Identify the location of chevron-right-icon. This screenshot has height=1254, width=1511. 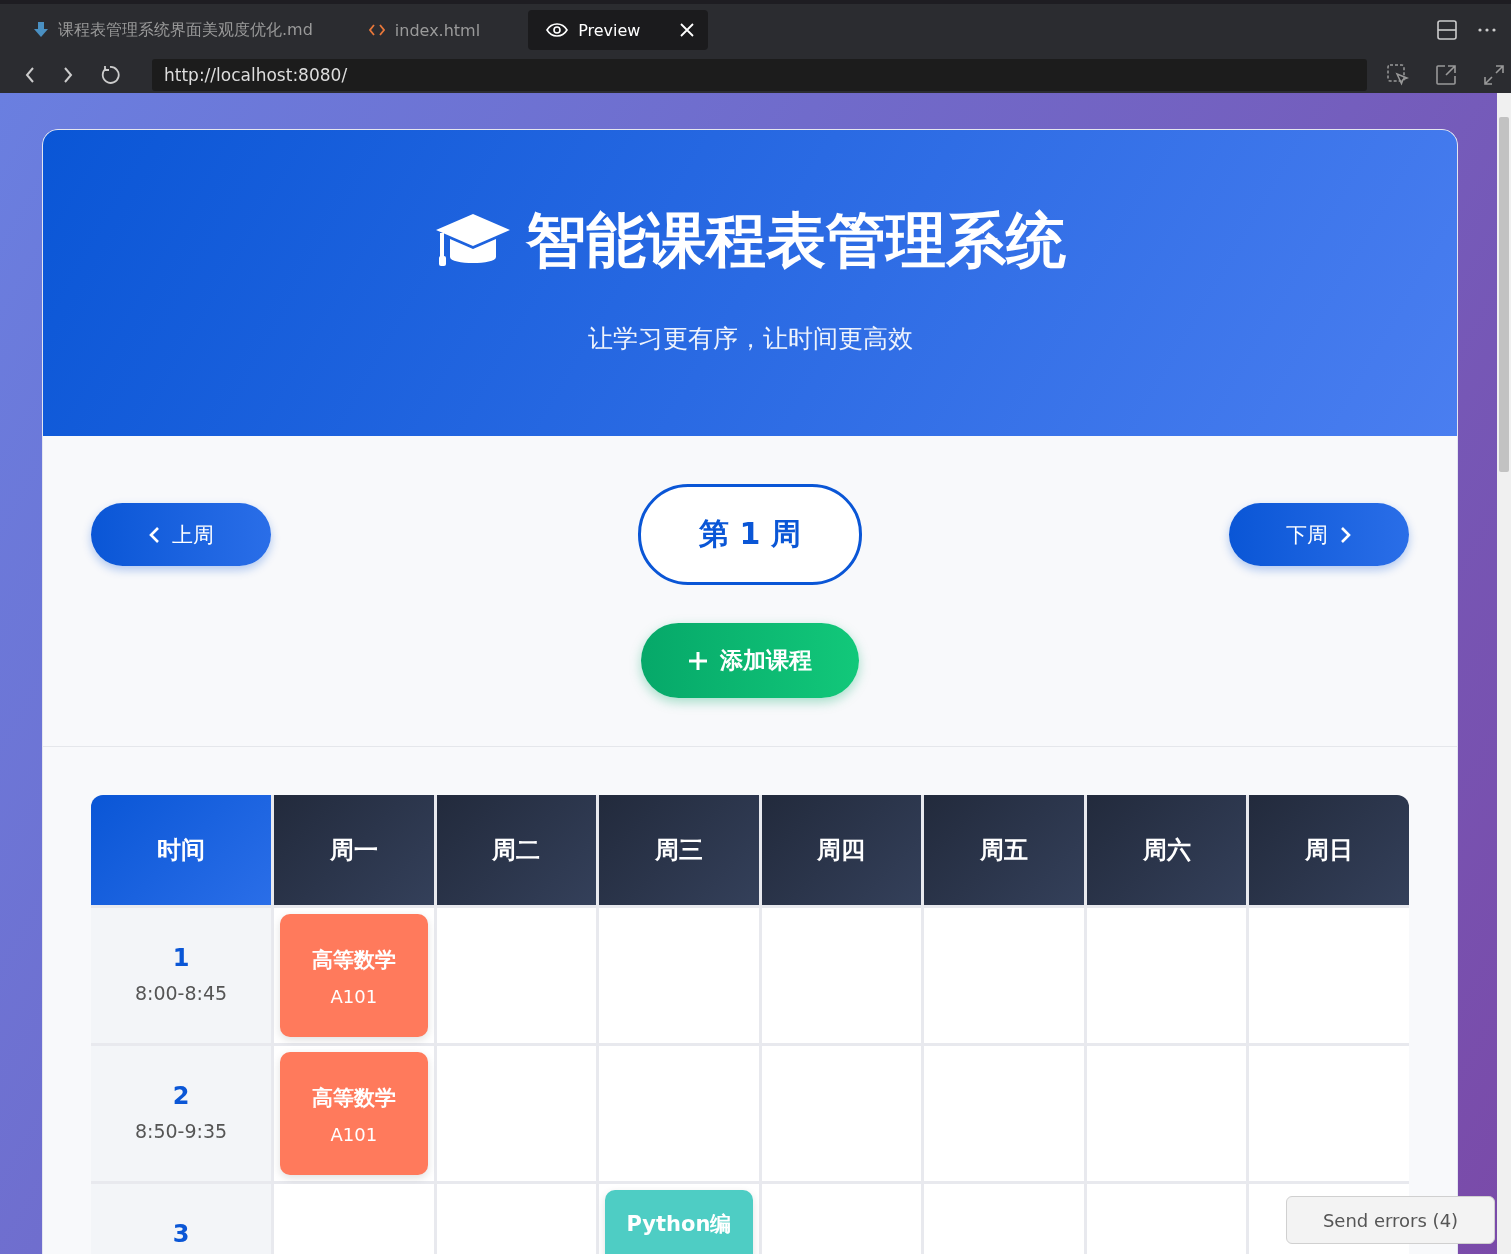
(1346, 534).